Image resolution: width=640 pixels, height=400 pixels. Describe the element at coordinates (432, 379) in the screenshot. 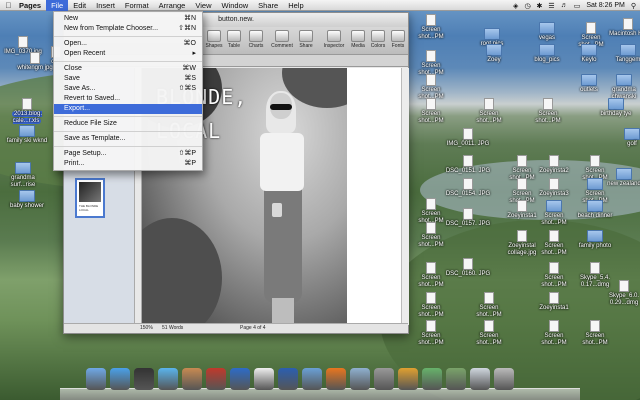

I see `messages-icon` at that location.